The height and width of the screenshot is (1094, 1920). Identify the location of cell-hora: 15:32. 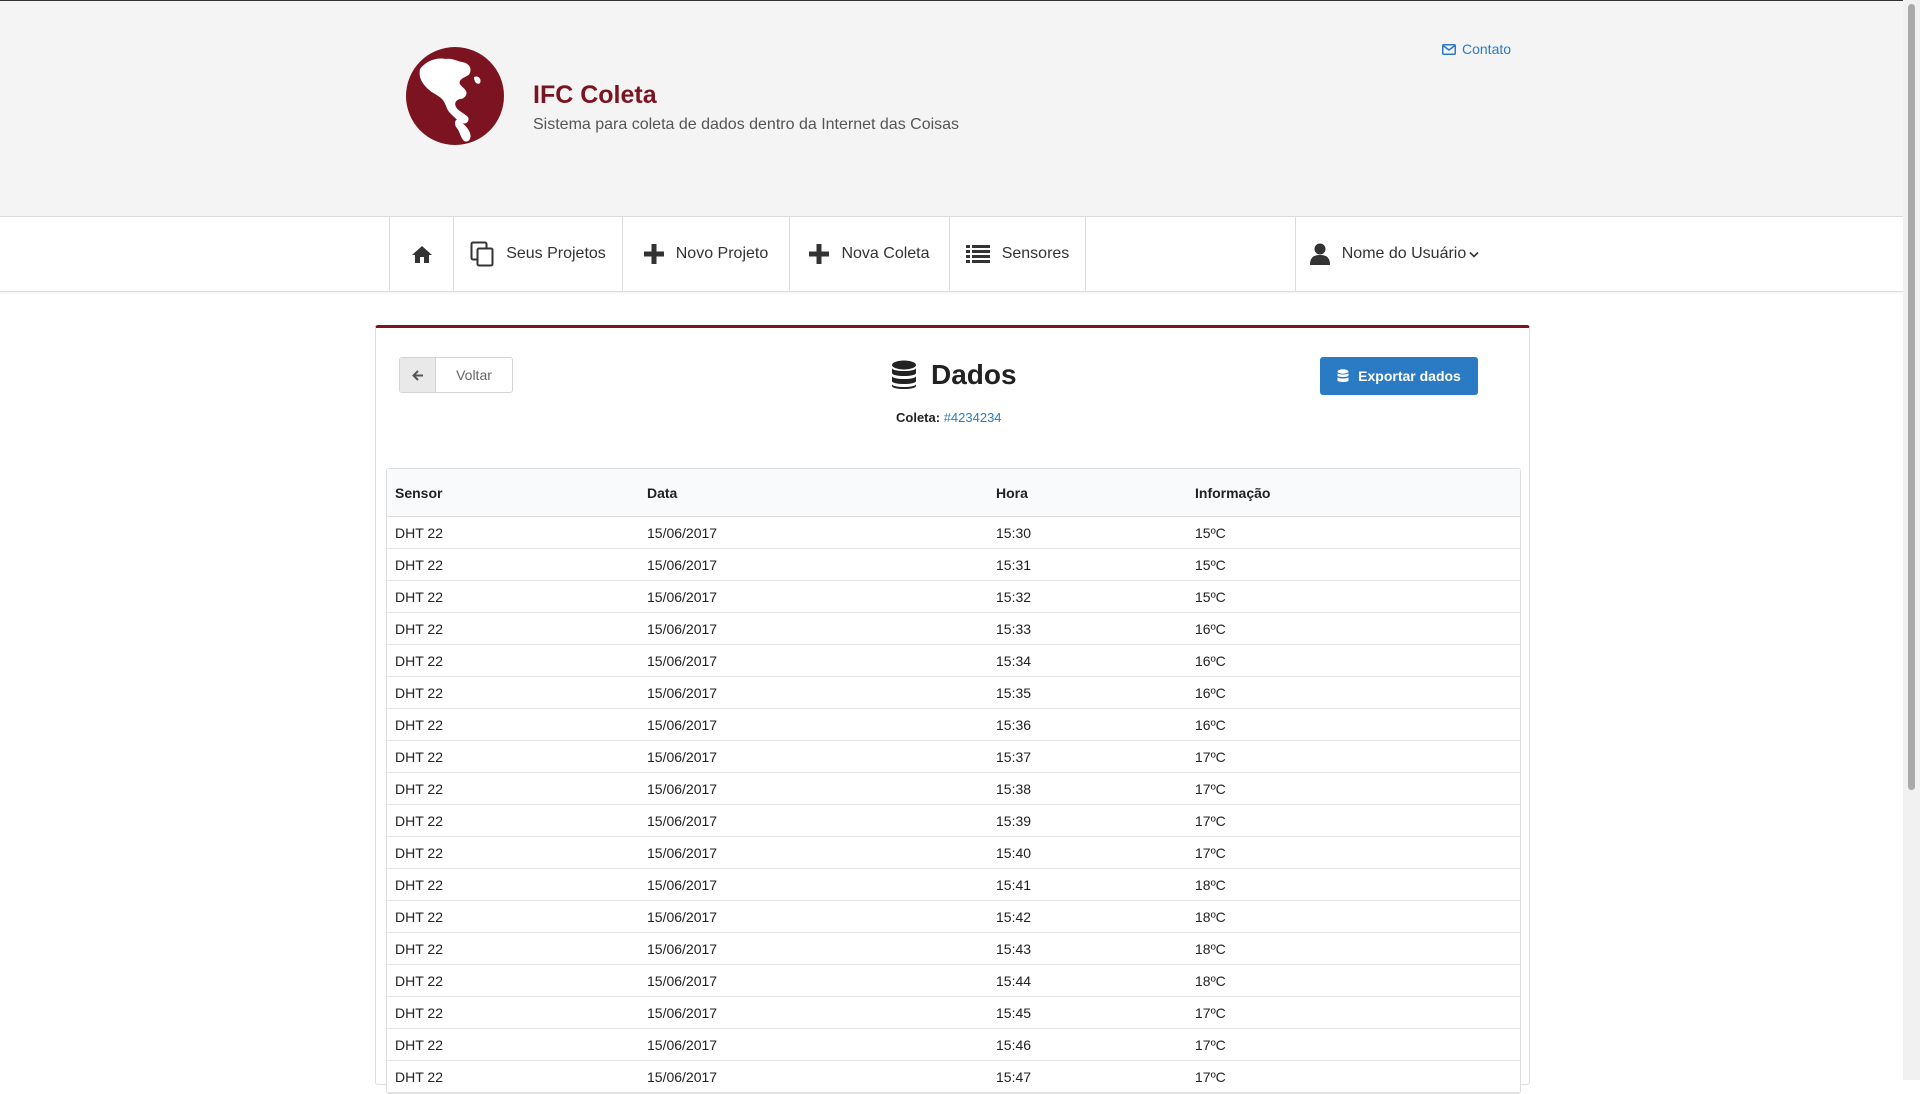
(1087, 596).